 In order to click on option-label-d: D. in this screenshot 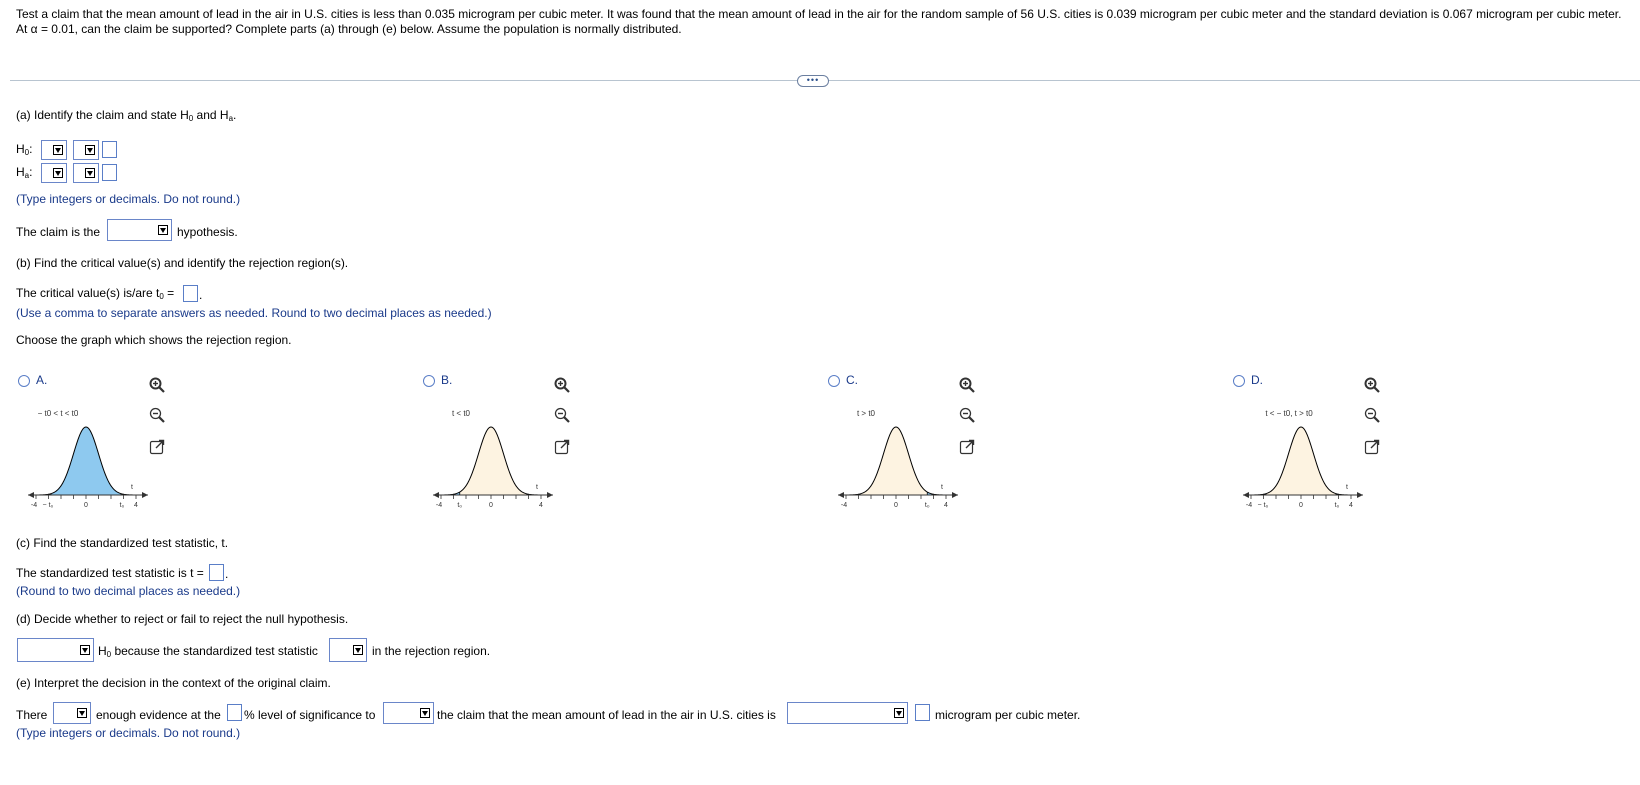, I will do `click(1257, 380)`.